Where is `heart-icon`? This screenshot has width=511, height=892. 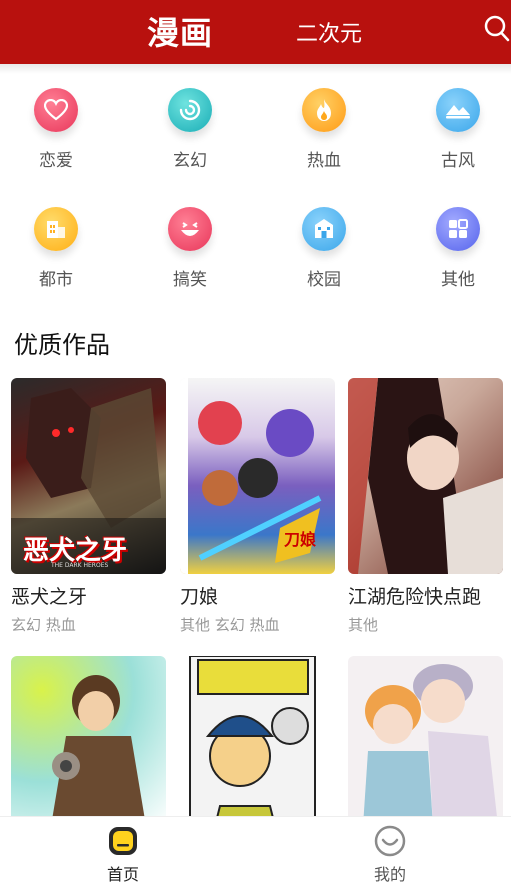 heart-icon is located at coordinates (56, 110).